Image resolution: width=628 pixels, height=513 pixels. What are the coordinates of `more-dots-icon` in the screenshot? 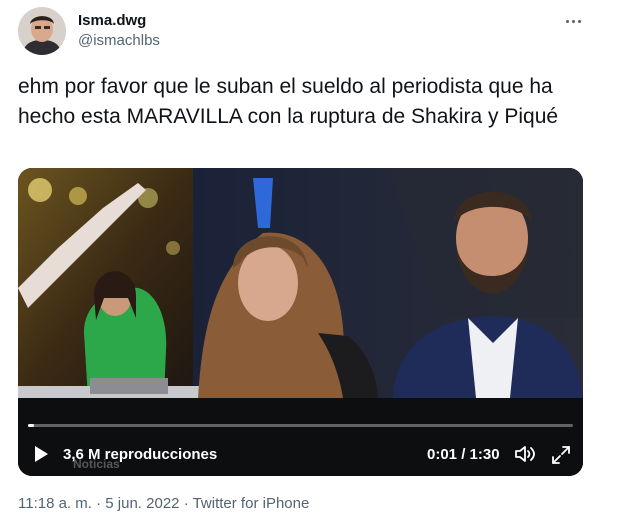 It's located at (574, 22).